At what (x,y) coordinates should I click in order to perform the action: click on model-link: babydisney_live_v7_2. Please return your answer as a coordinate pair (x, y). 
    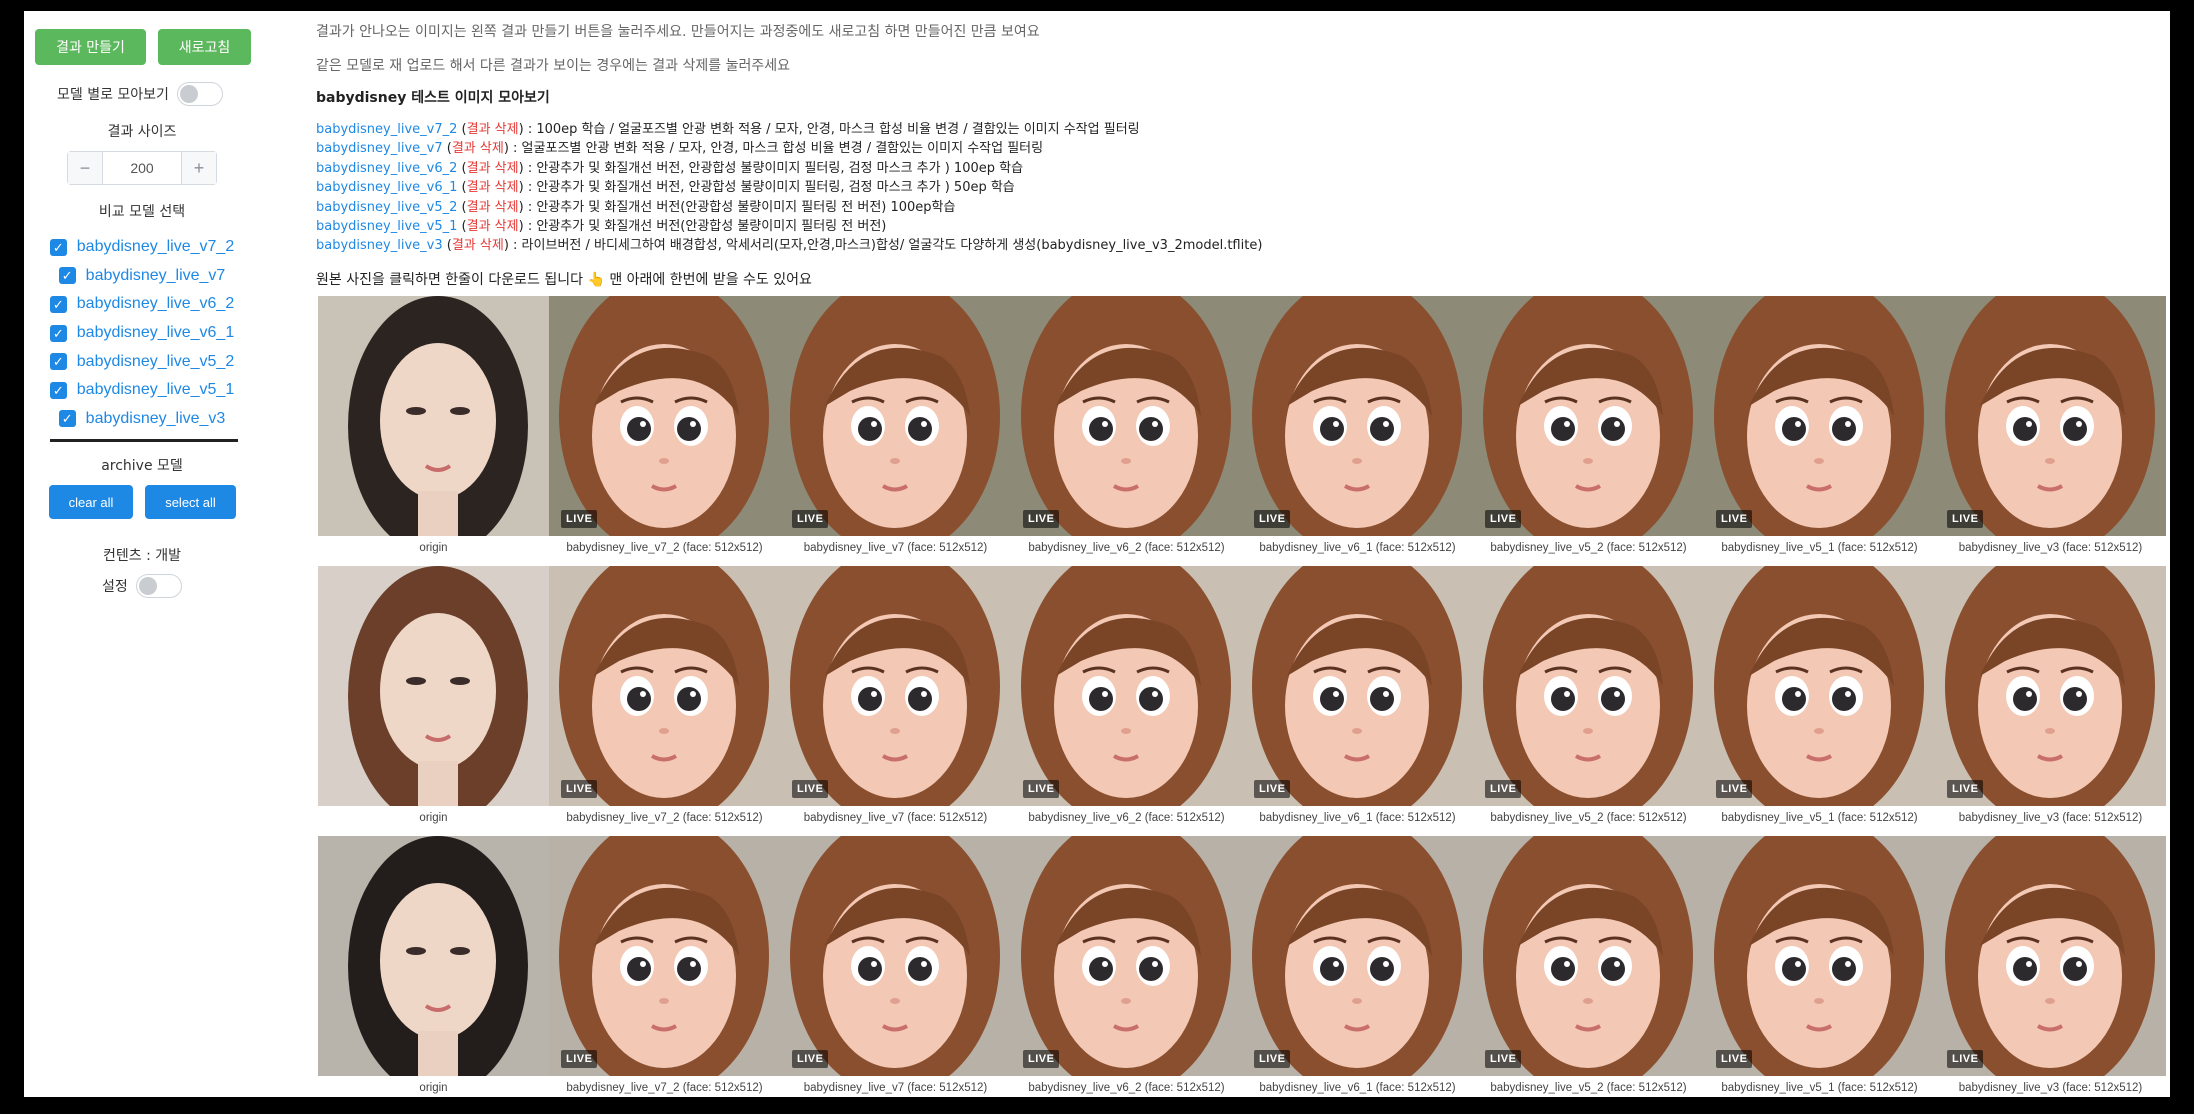
    Looking at the image, I should click on (386, 129).